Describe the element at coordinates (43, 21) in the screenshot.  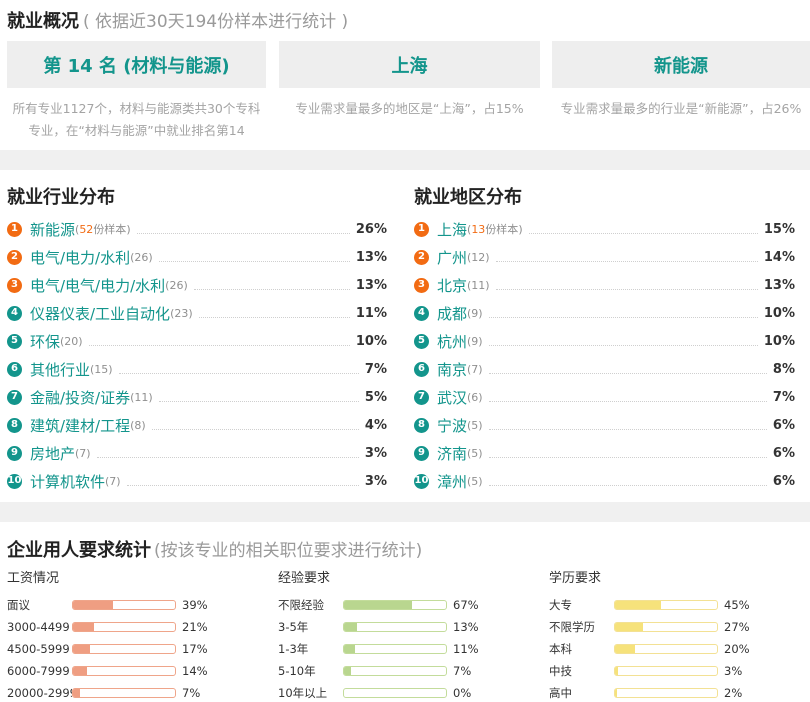
I see `overview-title-text: 就业概况` at that location.